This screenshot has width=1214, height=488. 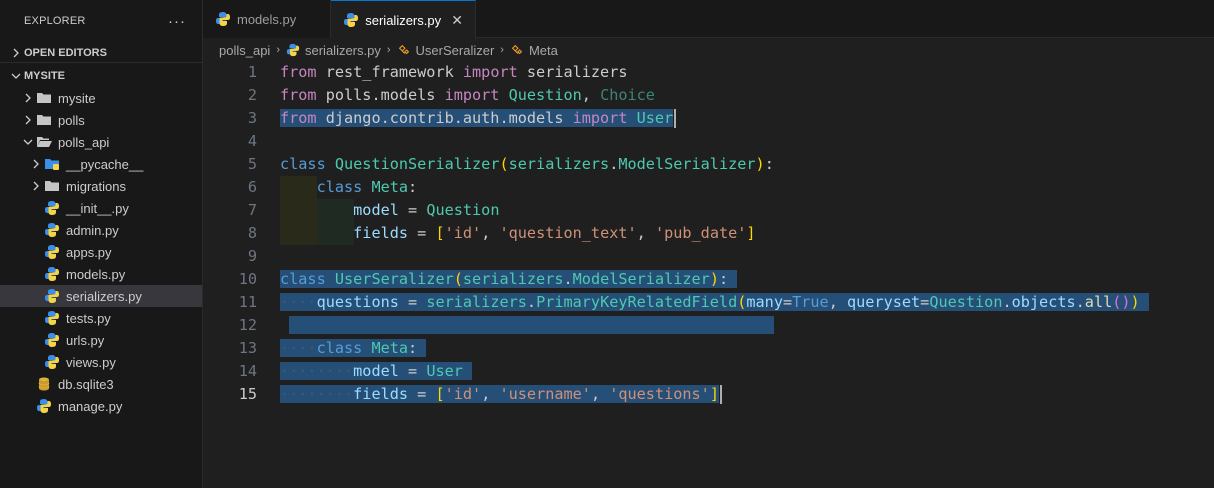 I want to click on code-token: 'id', so click(x=463, y=233).